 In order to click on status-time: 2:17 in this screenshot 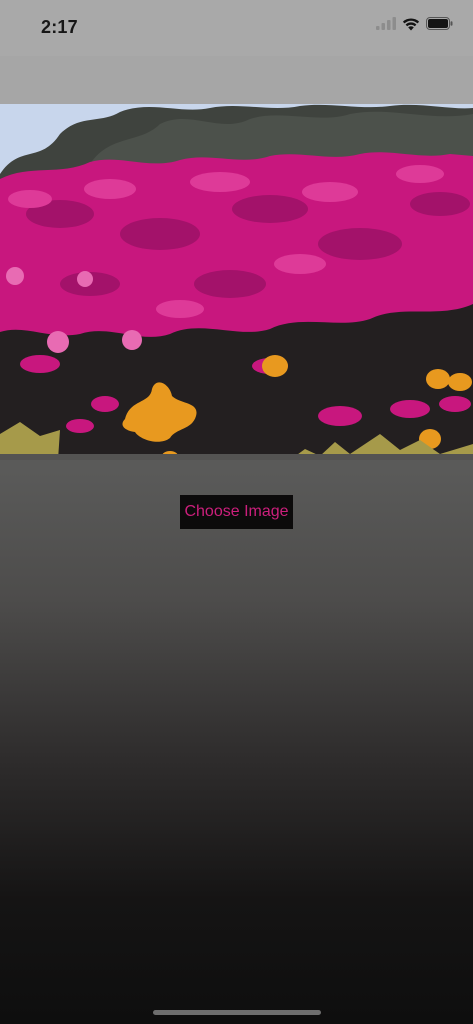, I will do `click(59, 27)`.